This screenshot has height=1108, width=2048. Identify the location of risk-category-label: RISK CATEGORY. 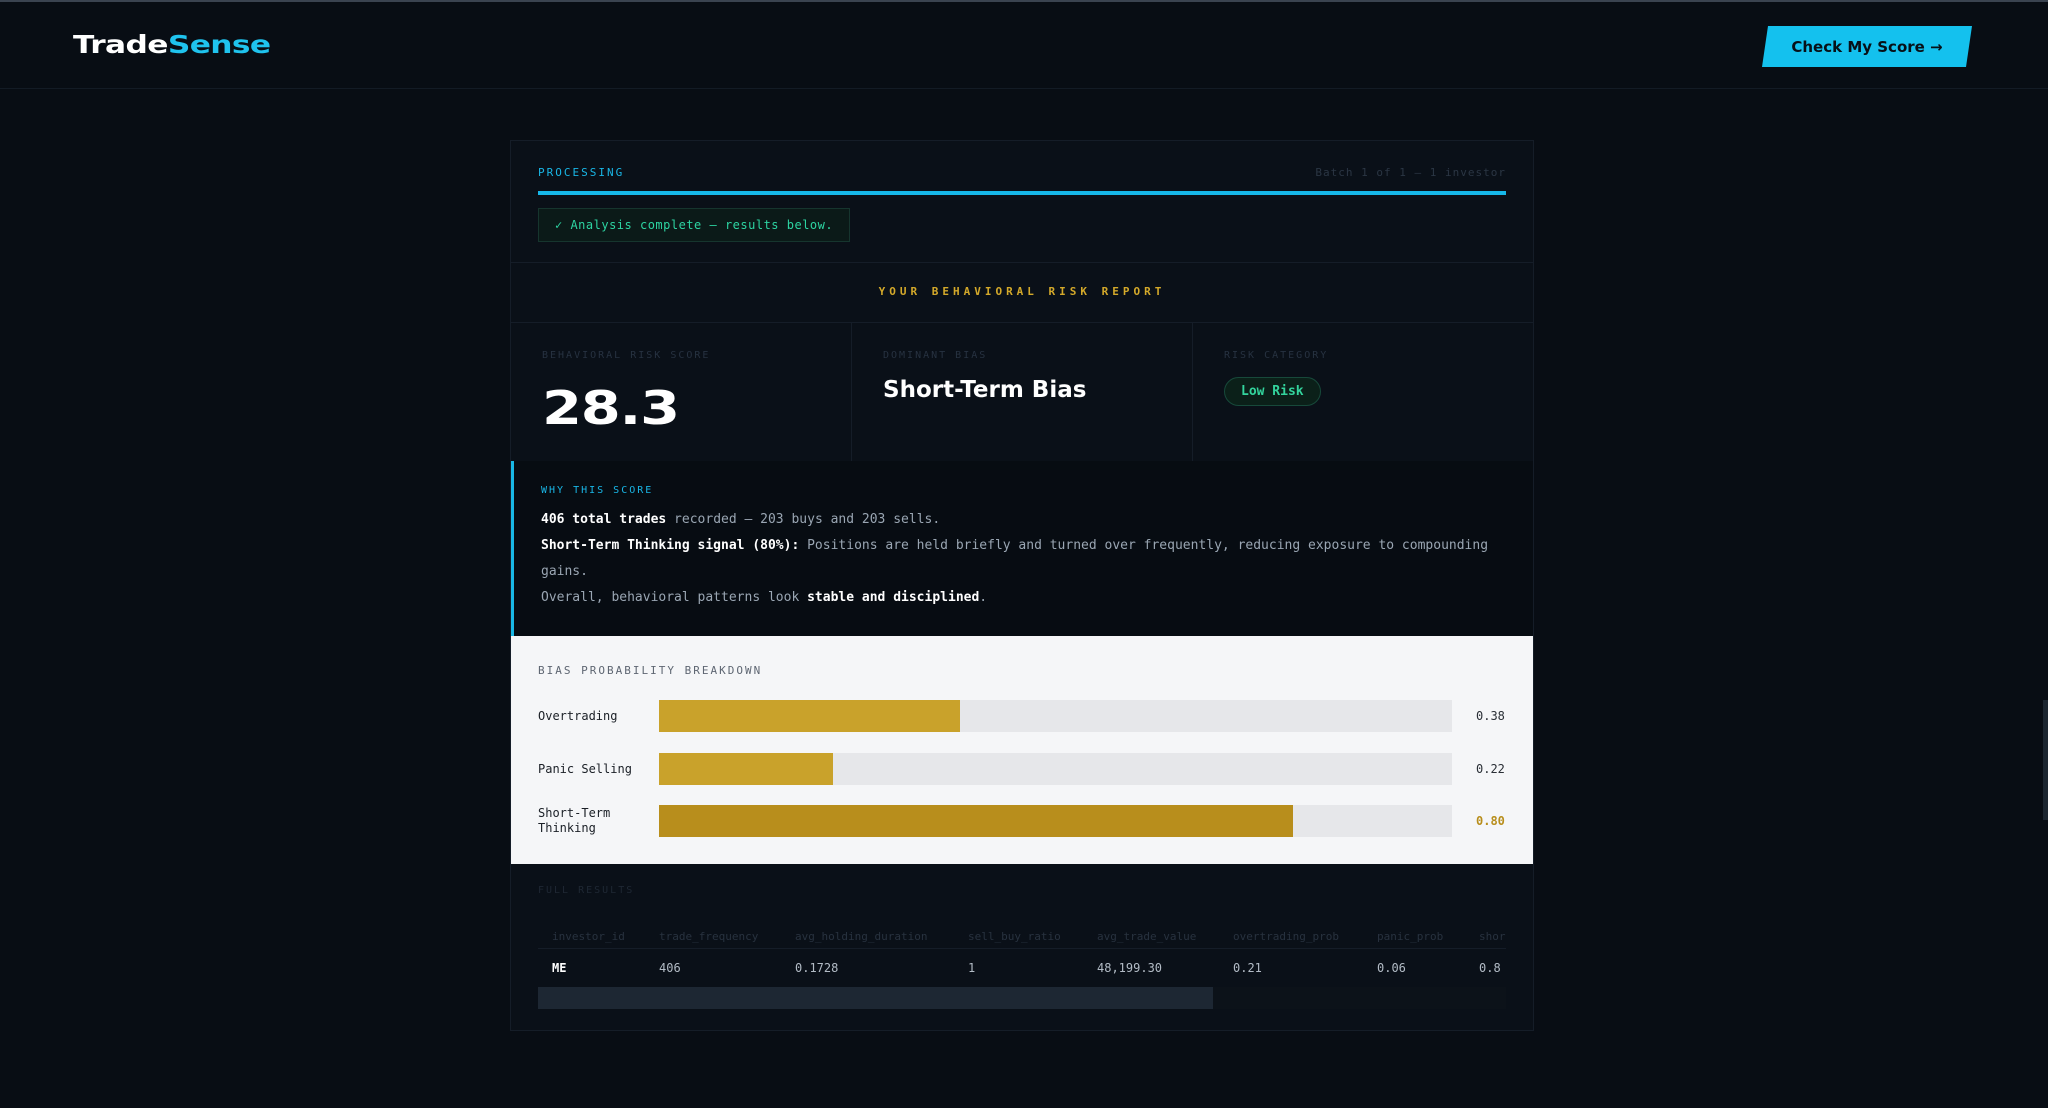
(1276, 355).